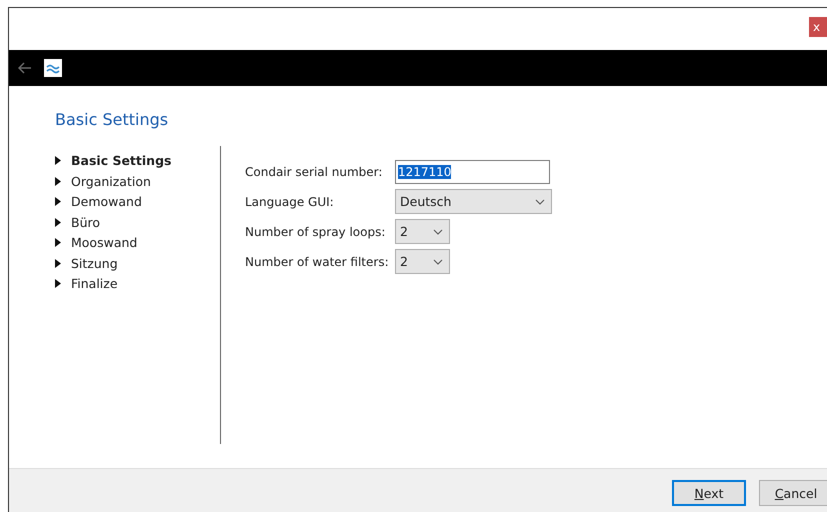 This screenshot has height=512, width=827. What do you see at coordinates (53, 68) in the screenshot?
I see `app-logo-icon` at bounding box center [53, 68].